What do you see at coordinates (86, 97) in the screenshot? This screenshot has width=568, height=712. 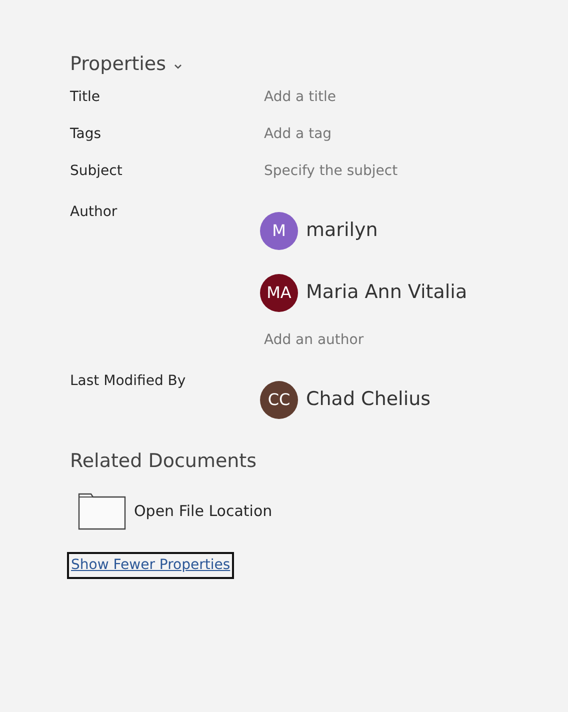 I see `field-label: Title` at bounding box center [86, 97].